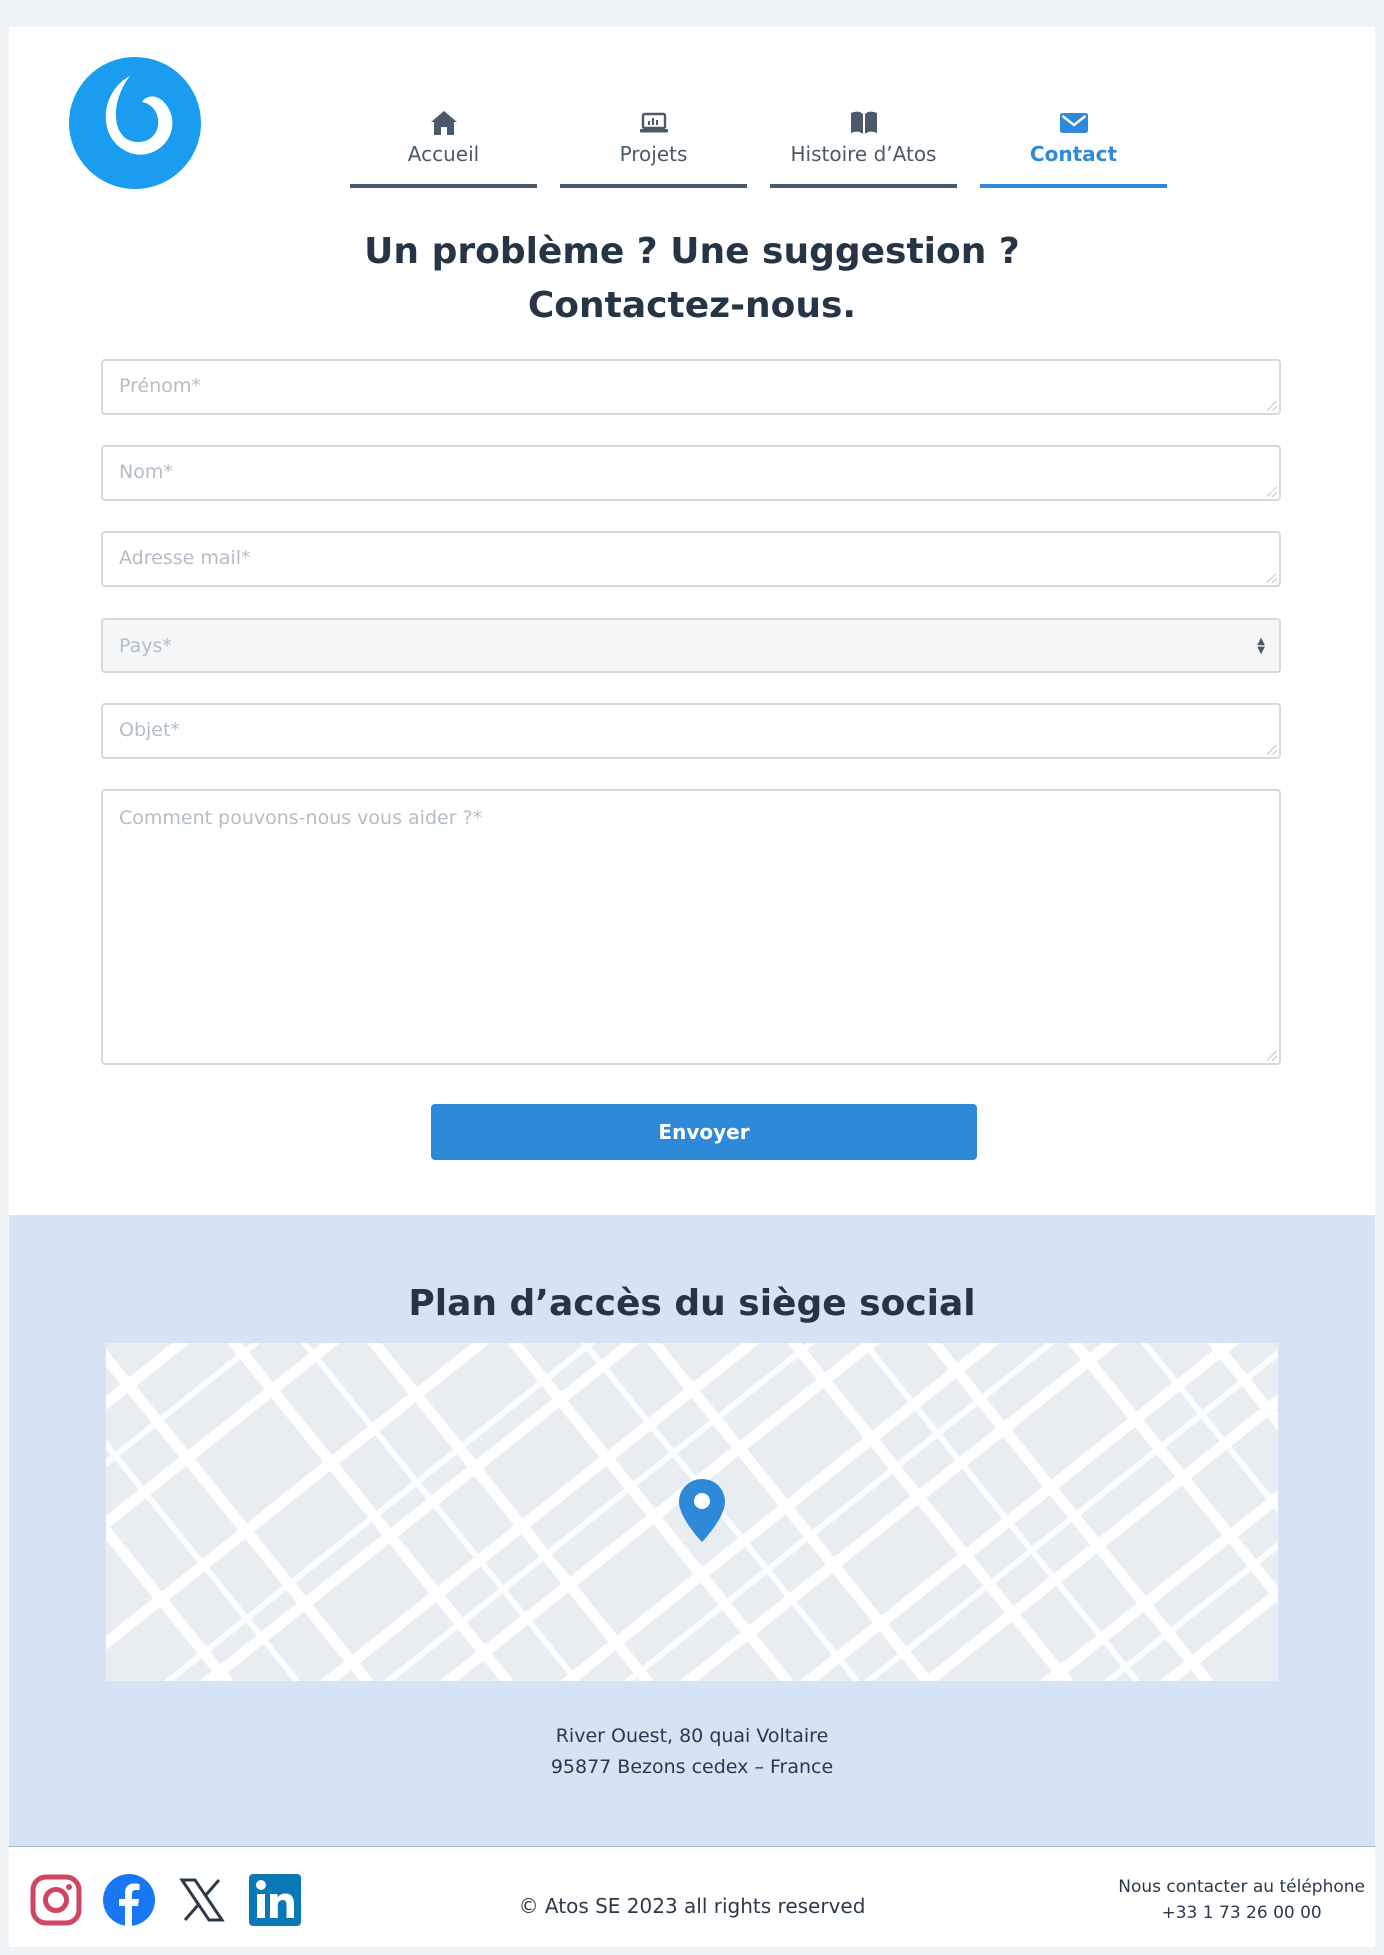  I want to click on message-field-wrapper, so click(691, 927).